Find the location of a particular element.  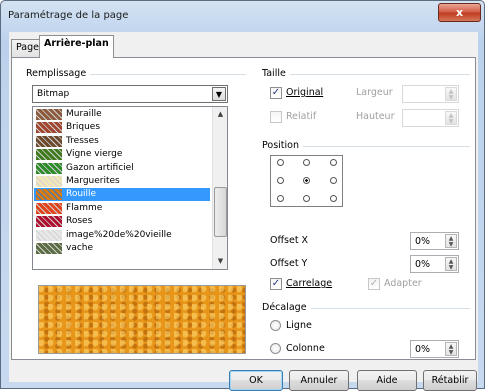

position-point-right is located at coordinates (333, 180).